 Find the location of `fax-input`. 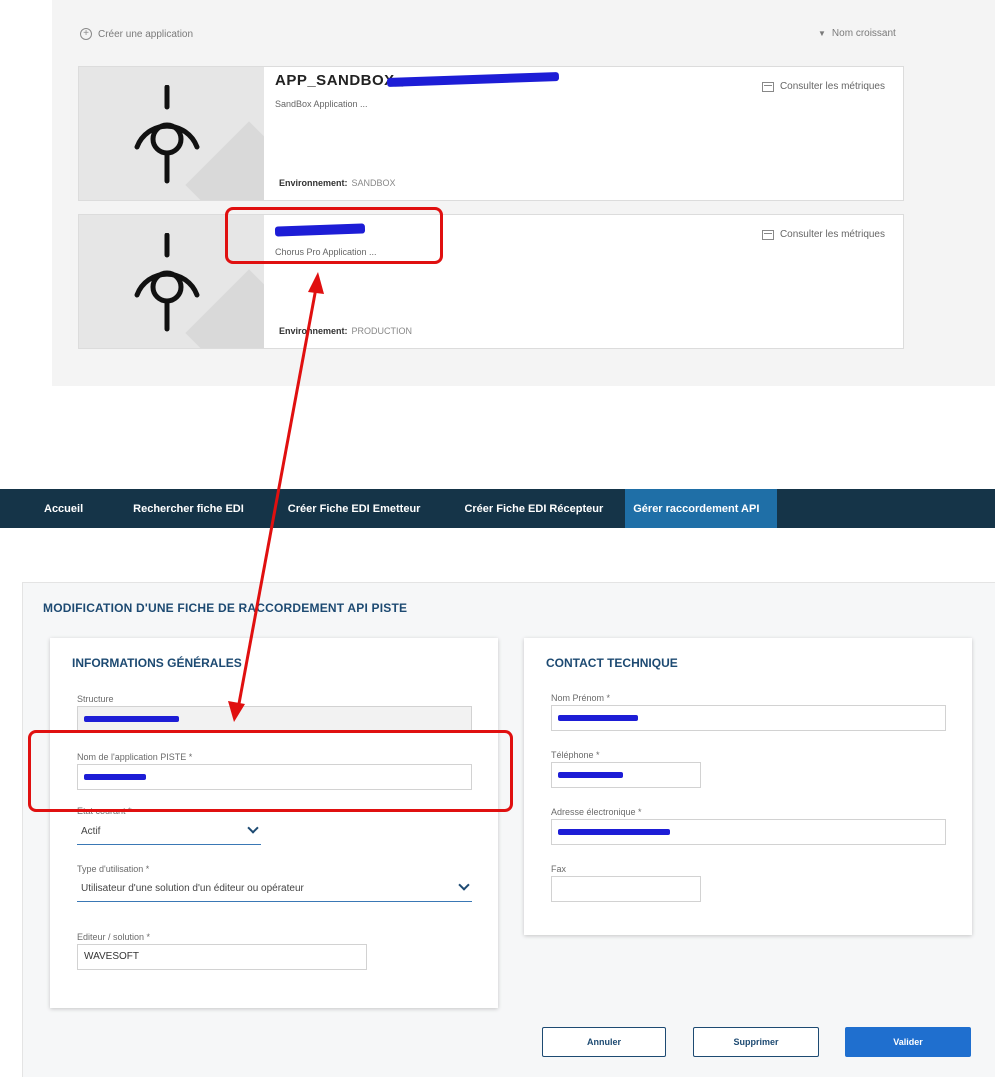

fax-input is located at coordinates (626, 889).